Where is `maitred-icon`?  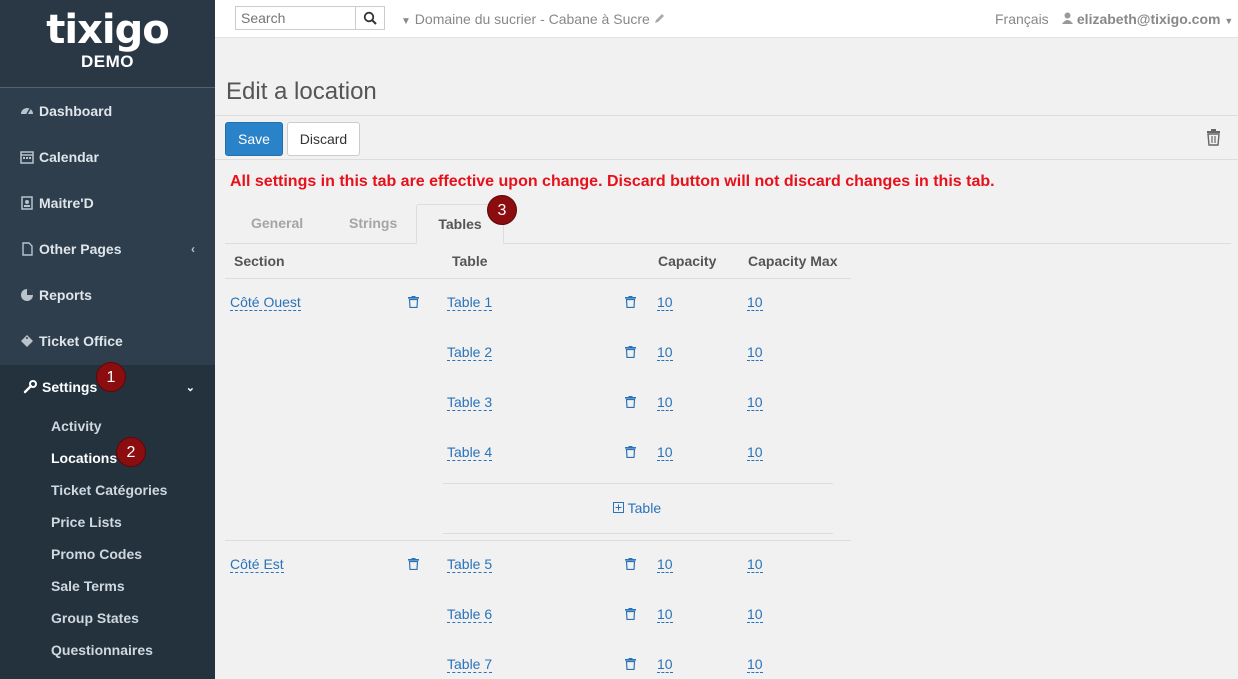 maitred-icon is located at coordinates (27, 203).